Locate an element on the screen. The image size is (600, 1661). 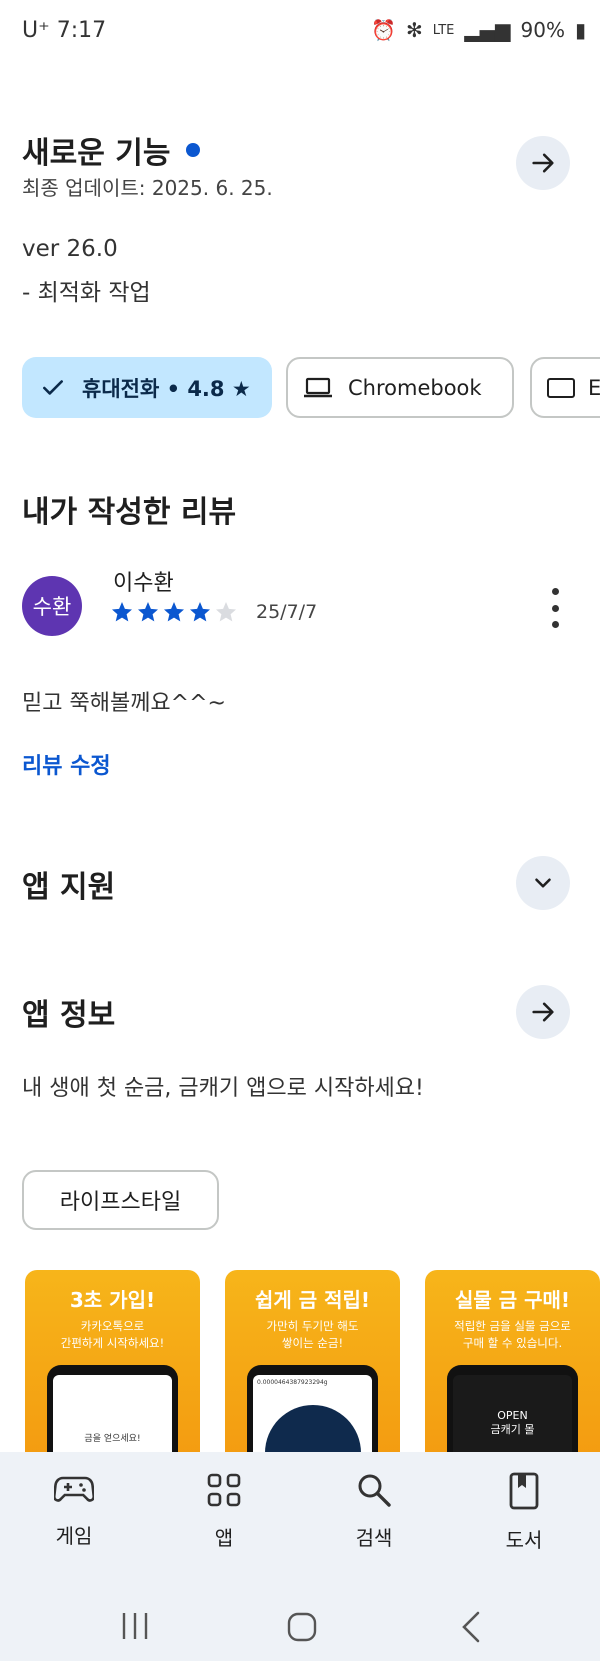
screenshot-subtitle: 적립한 금을 실물 금으로 구매 할 수 있습니다. is located at coordinates (512, 1334).